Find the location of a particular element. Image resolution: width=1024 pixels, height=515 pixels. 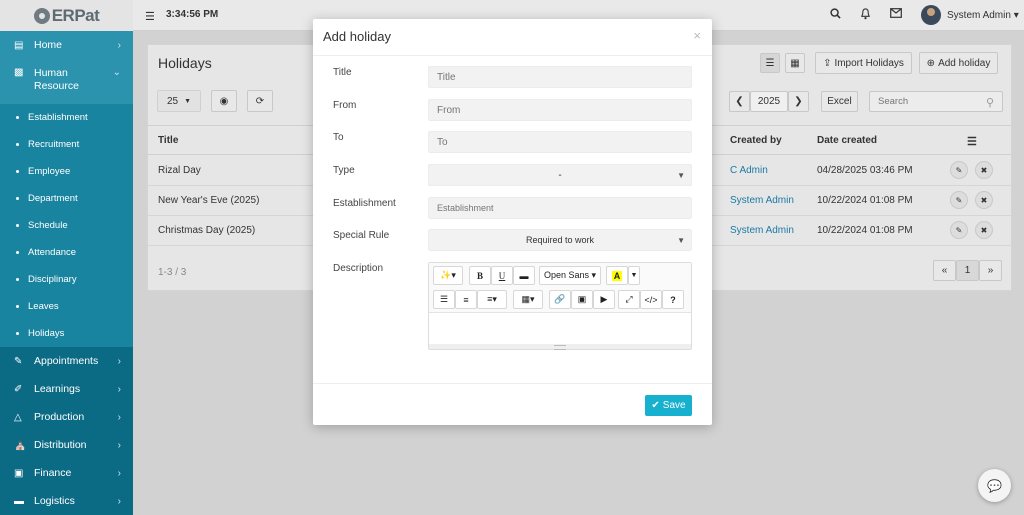

prev-year-button: ❮ is located at coordinates (739, 101).